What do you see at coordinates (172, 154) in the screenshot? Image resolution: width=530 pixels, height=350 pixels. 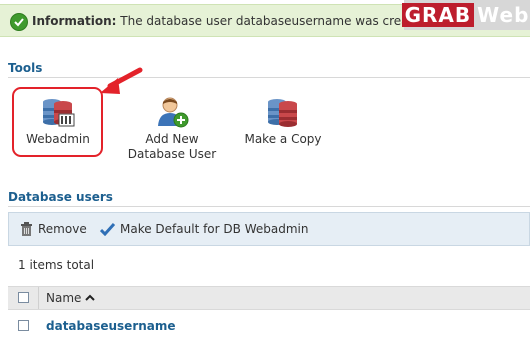 I see `tool-add-user-label-2: Database User` at bounding box center [172, 154].